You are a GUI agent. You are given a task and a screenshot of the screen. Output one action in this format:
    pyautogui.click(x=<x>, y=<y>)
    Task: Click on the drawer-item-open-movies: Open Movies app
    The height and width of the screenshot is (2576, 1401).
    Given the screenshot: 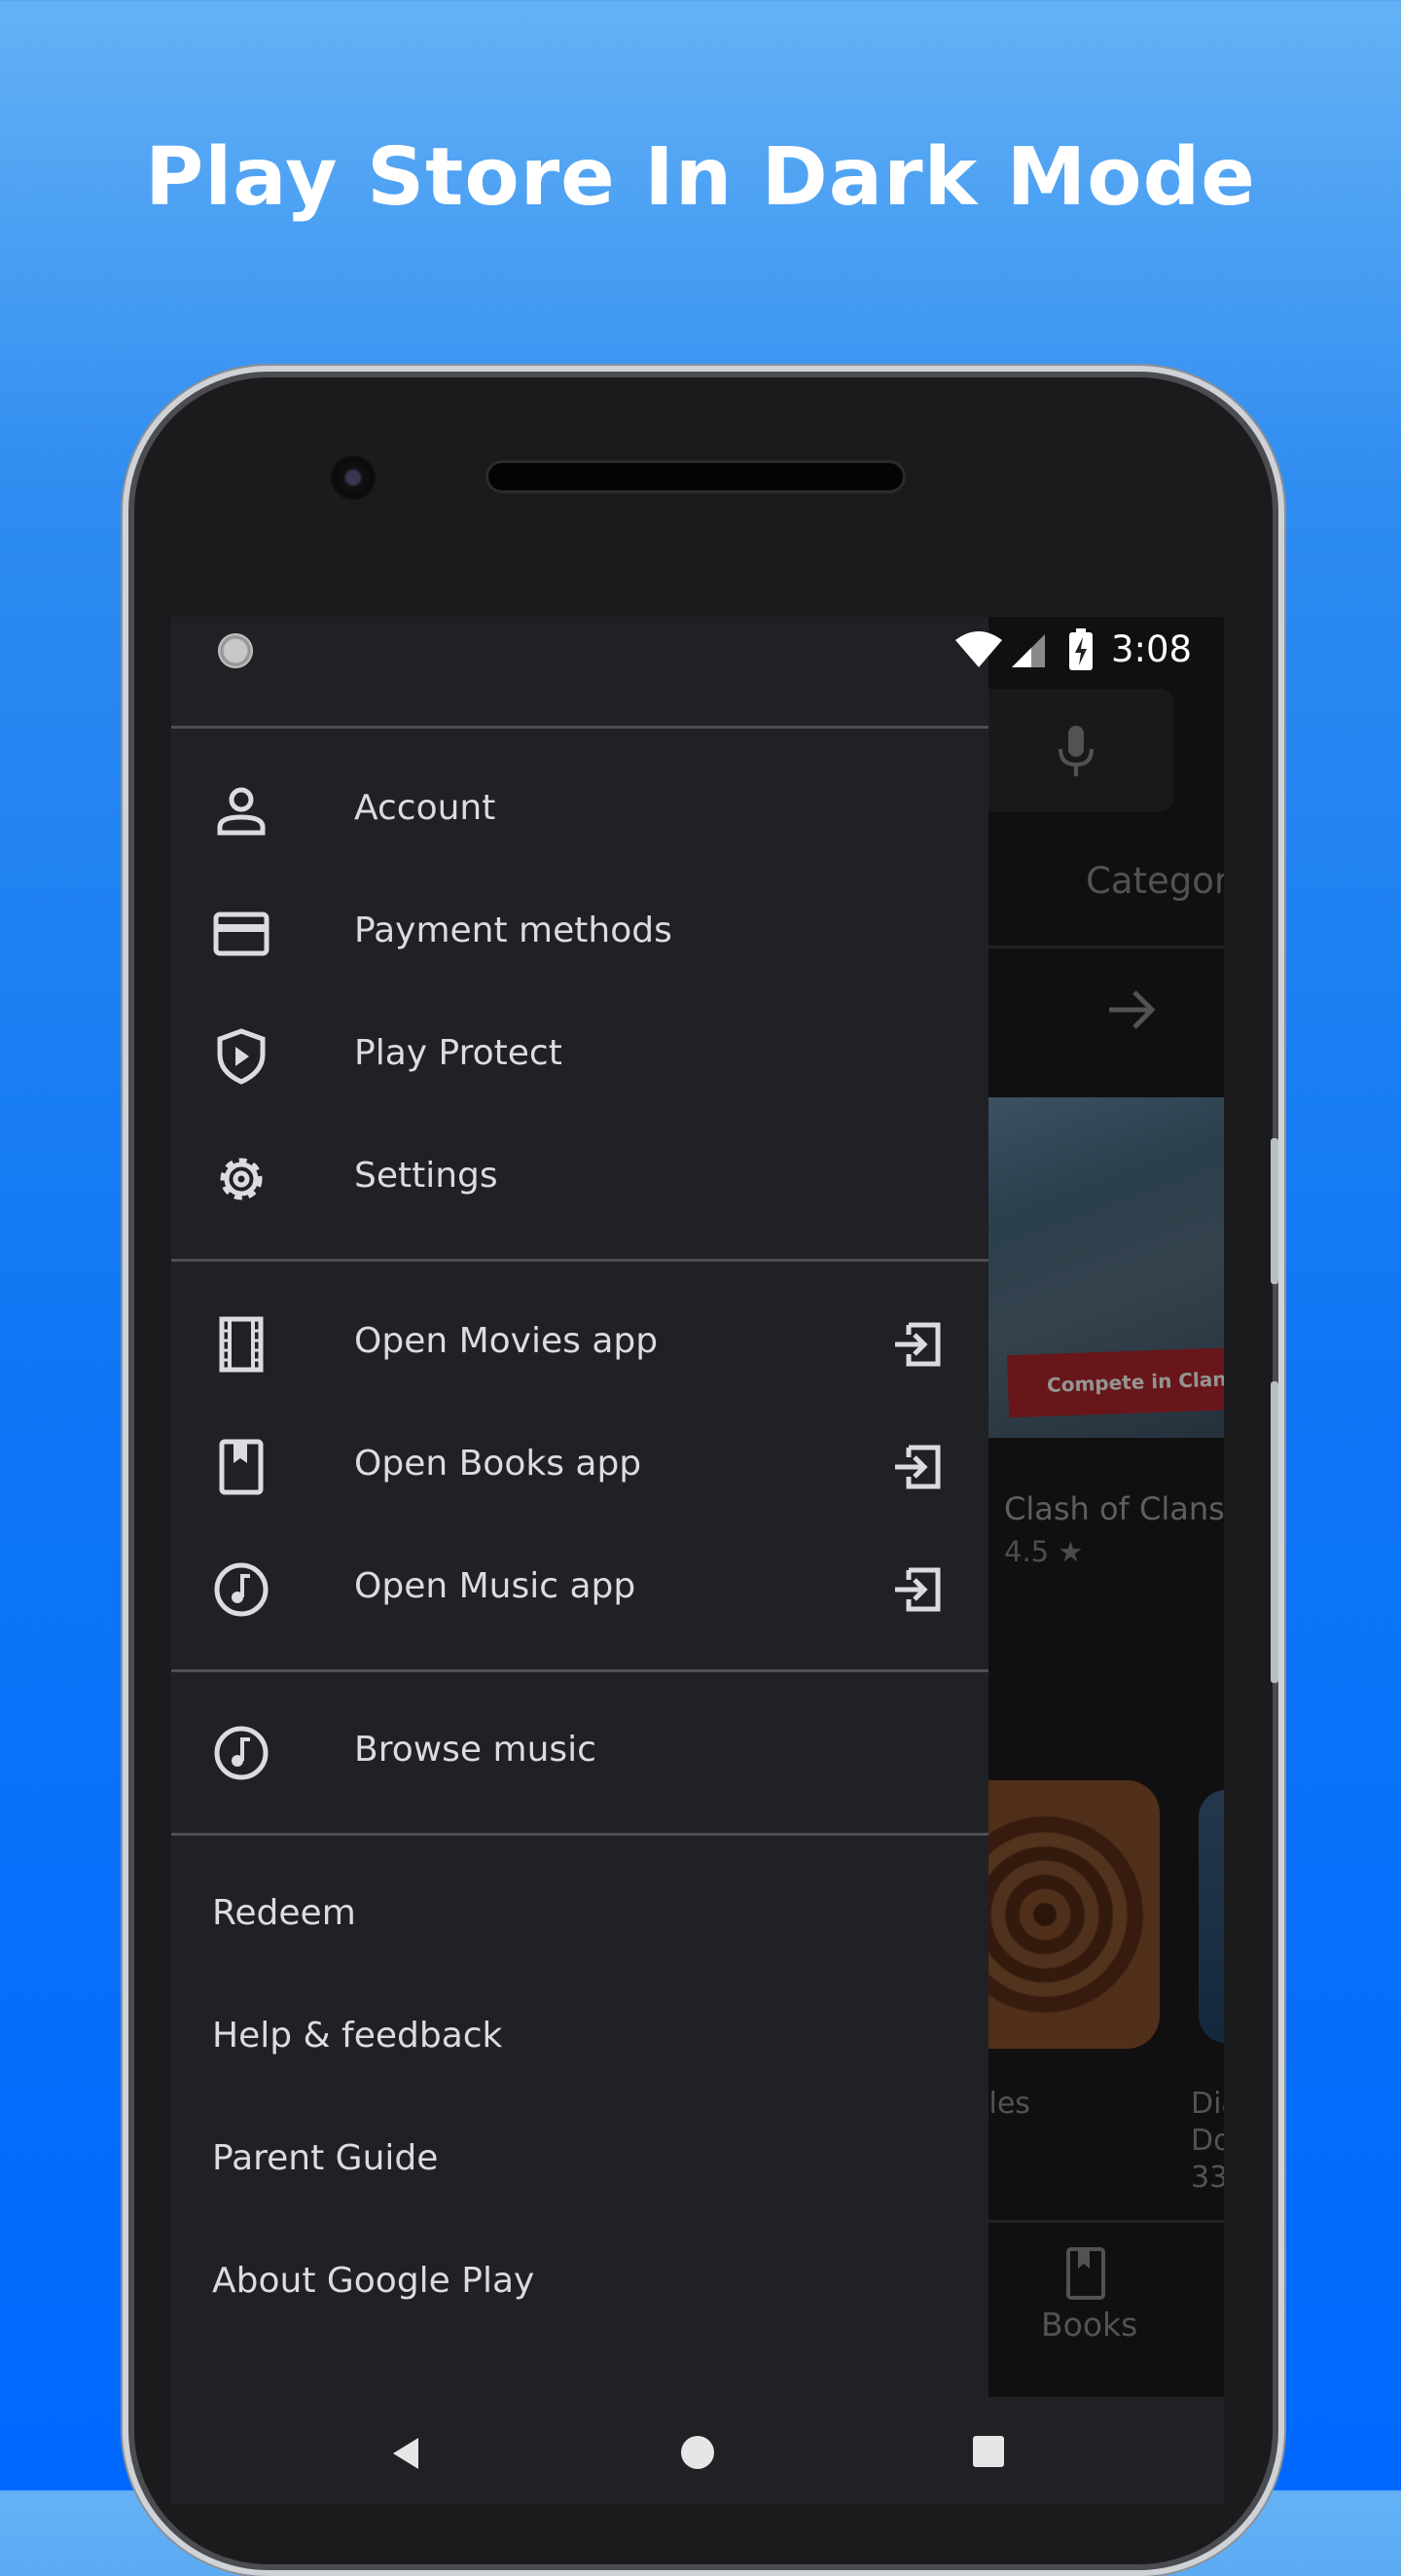 What is the action you would take?
    pyautogui.click(x=579, y=1344)
    